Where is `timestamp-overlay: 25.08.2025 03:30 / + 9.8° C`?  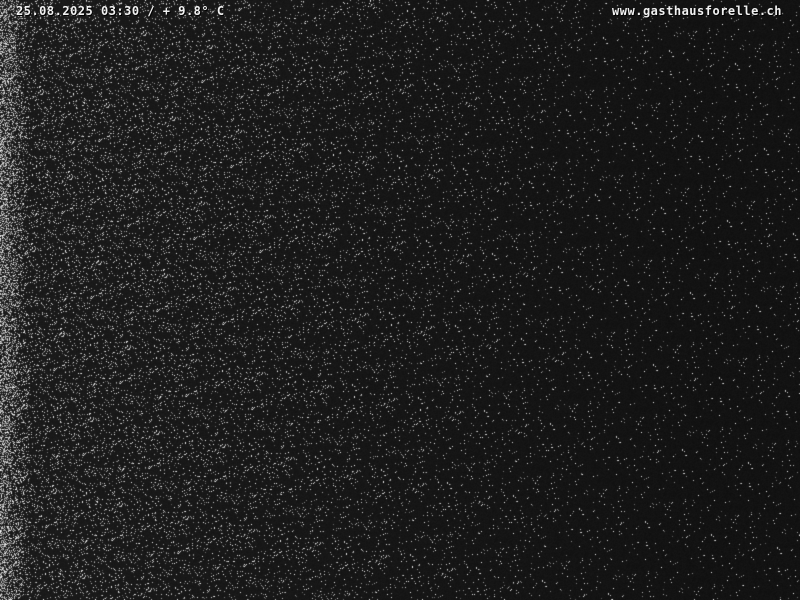 timestamp-overlay: 25.08.2025 03:30 / + 9.8° C is located at coordinates (120, 11).